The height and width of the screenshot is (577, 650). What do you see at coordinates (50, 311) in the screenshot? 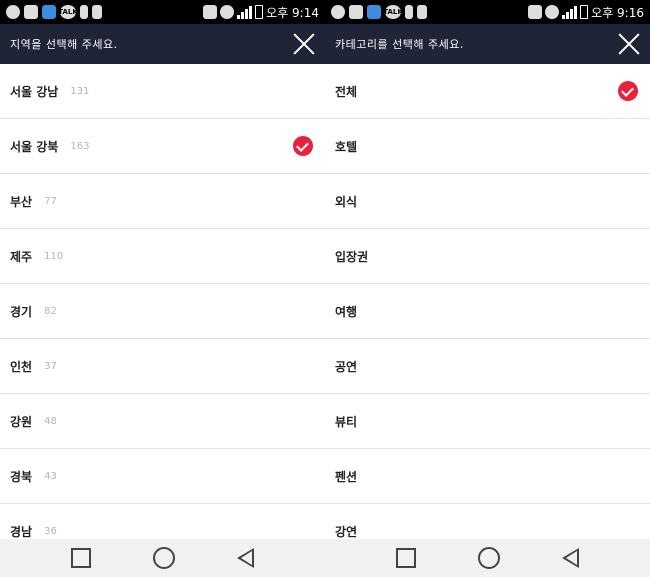
I see `region-count: 82` at bounding box center [50, 311].